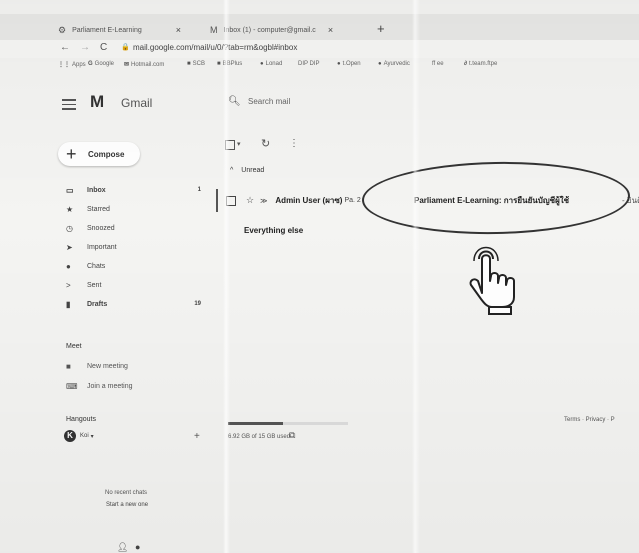  I want to click on bookmark-tteam: ∂ t.team.ftpe, so click(480, 64).